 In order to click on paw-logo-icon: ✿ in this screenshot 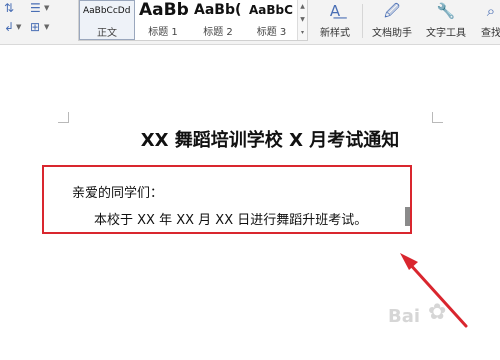, I will do `click(437, 312)`.